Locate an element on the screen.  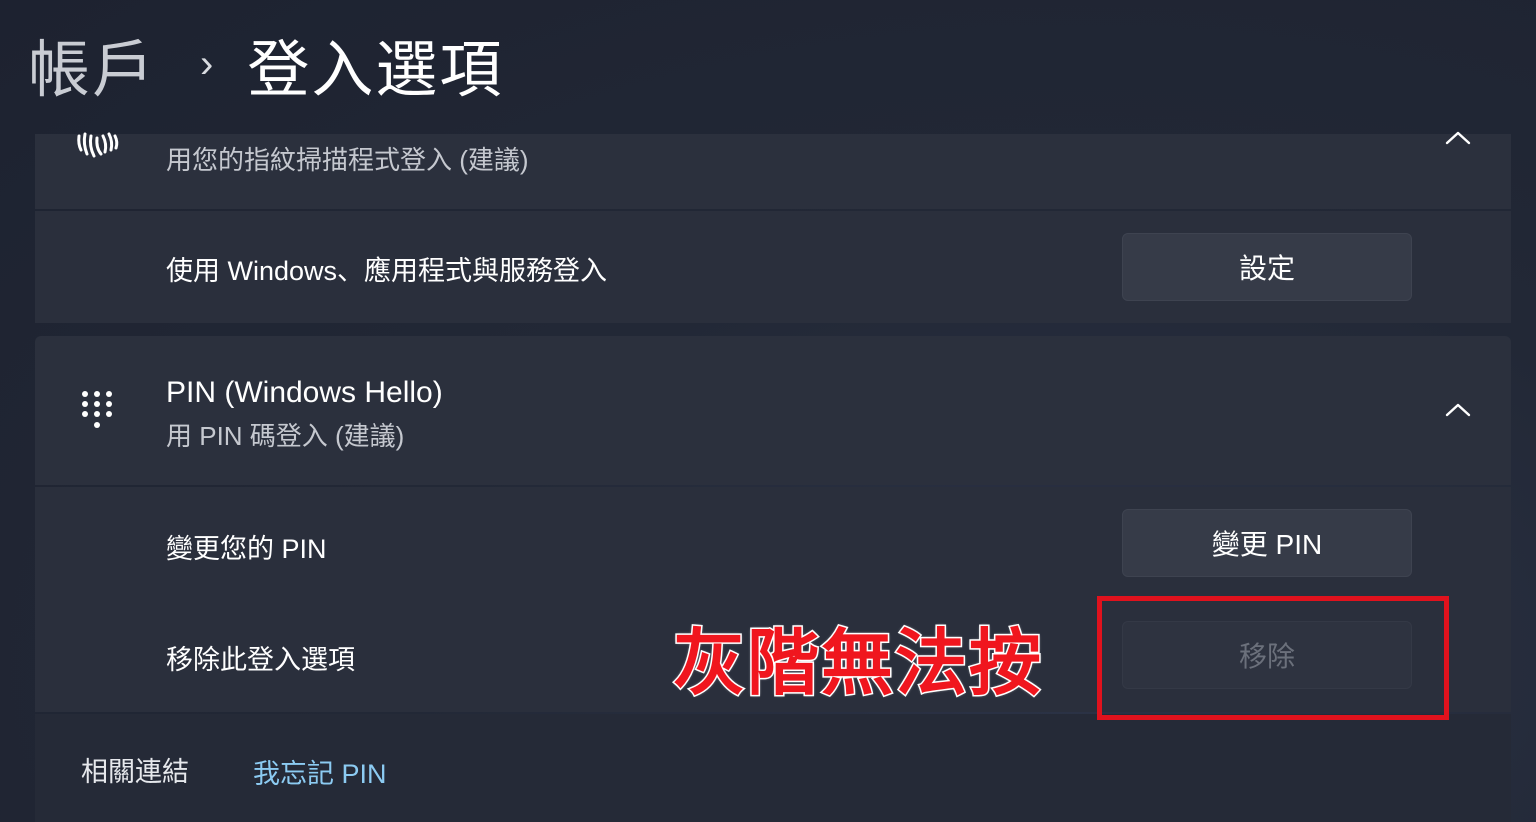
change-pin-label: 變更您的 PIN is located at coordinates (246, 549).